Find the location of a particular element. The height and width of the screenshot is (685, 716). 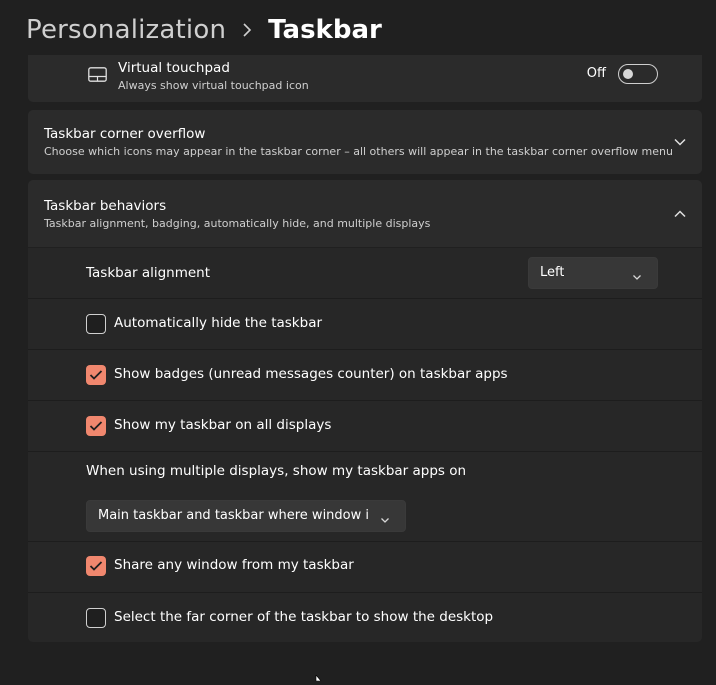

virtual-touchpad-subtitle: Always show virtual touchpad icon is located at coordinates (213, 85).